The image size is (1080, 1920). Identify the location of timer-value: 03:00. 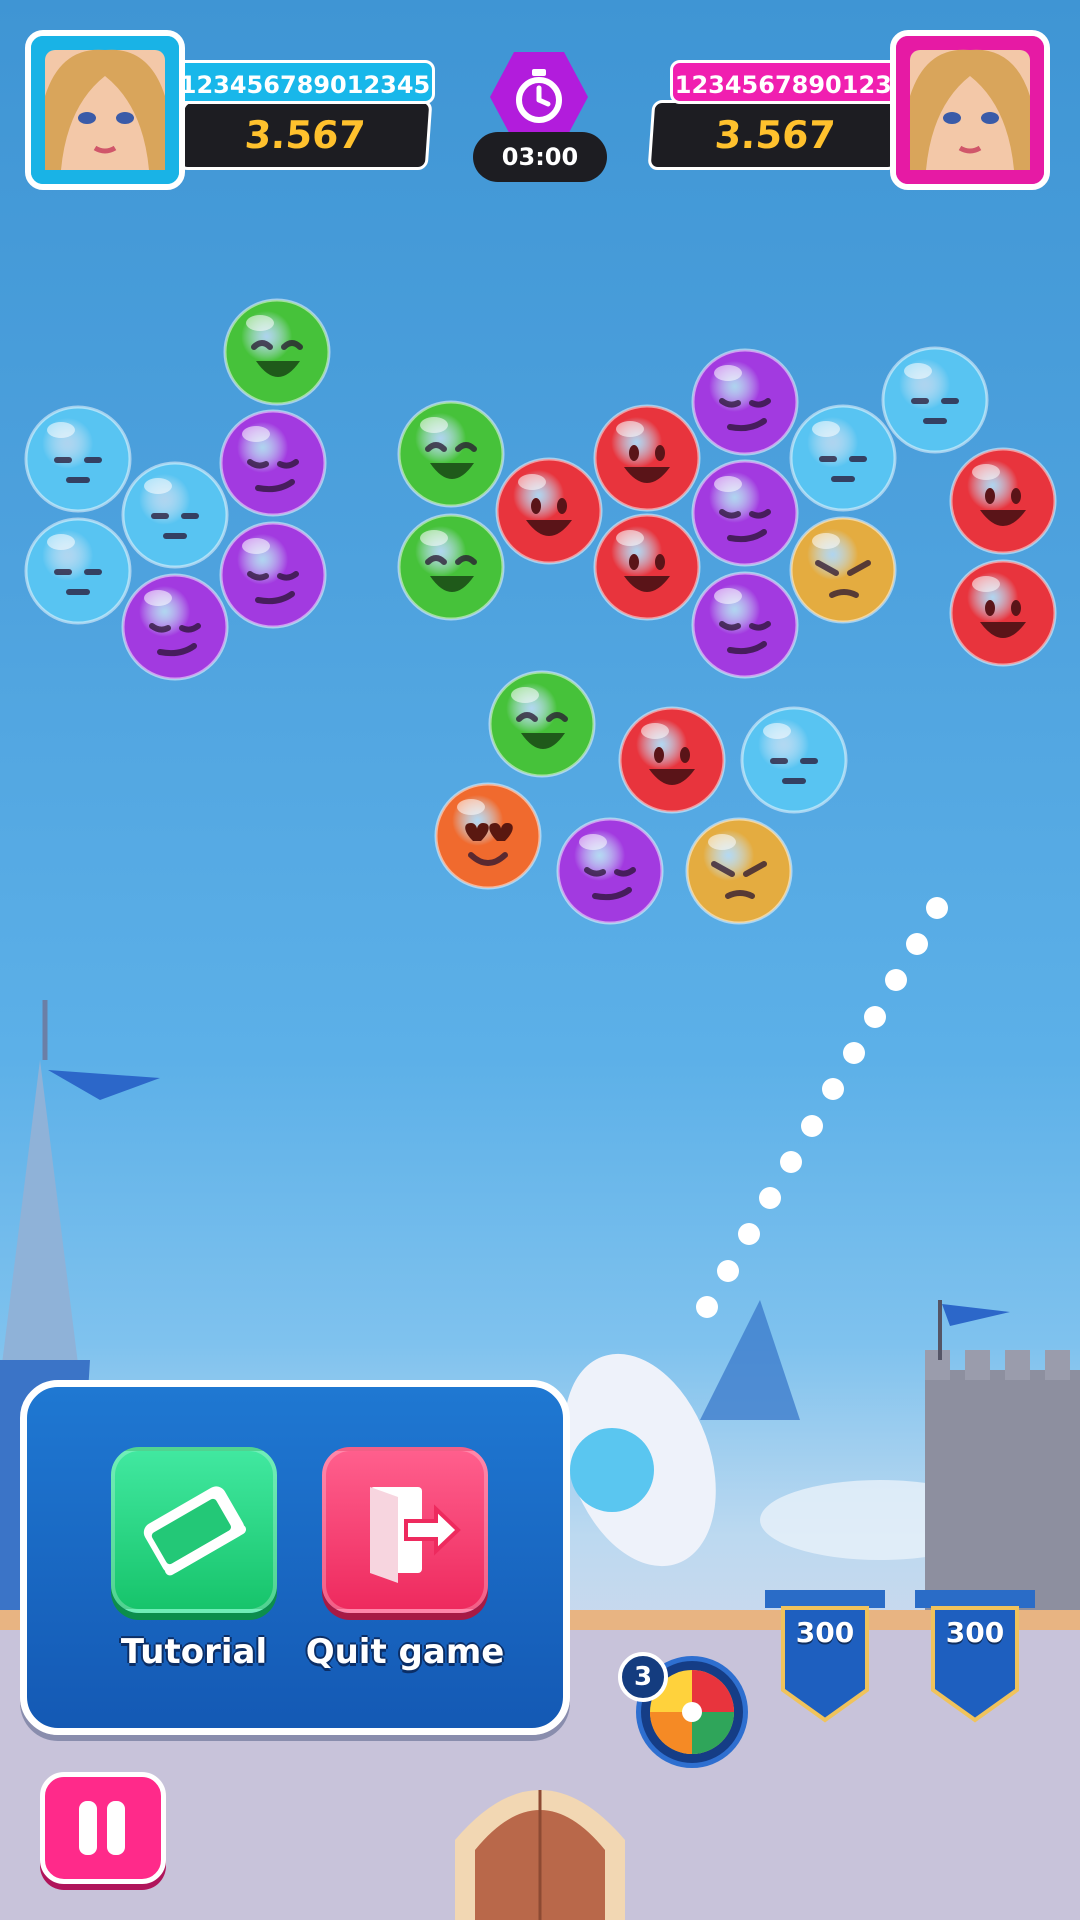
(540, 157).